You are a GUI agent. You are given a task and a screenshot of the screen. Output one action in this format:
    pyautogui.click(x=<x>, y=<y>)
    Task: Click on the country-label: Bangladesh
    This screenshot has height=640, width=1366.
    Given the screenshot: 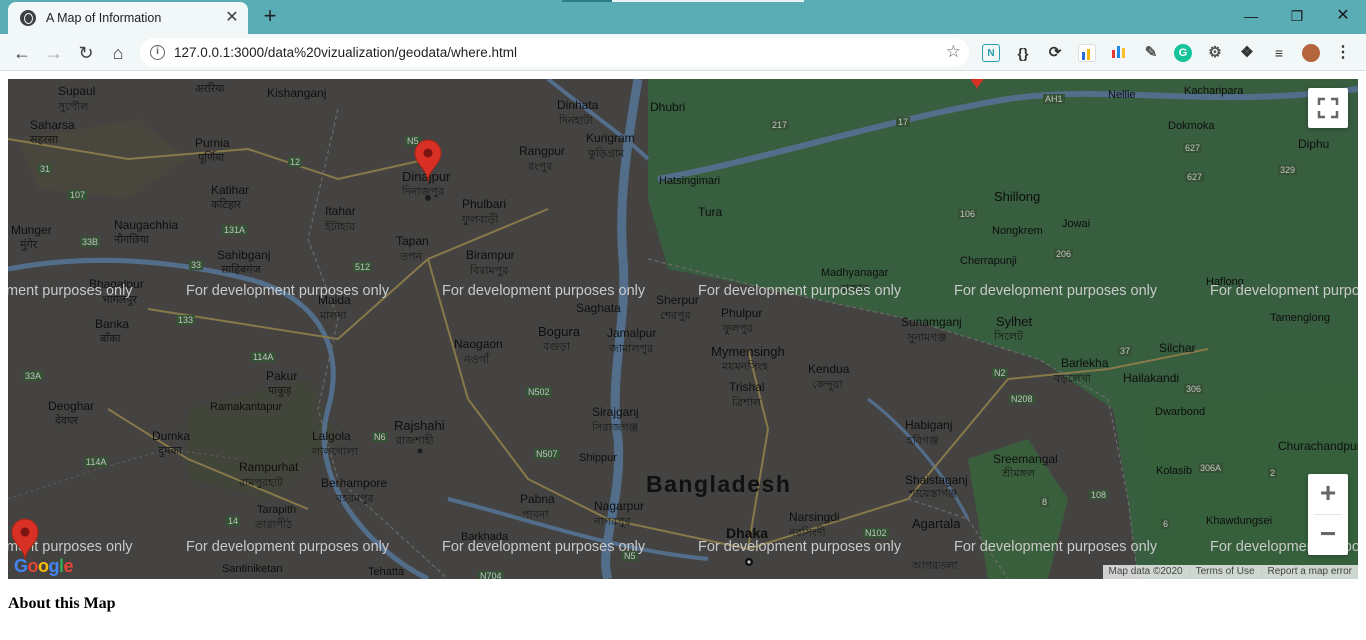 What is the action you would take?
    pyautogui.click(x=719, y=484)
    